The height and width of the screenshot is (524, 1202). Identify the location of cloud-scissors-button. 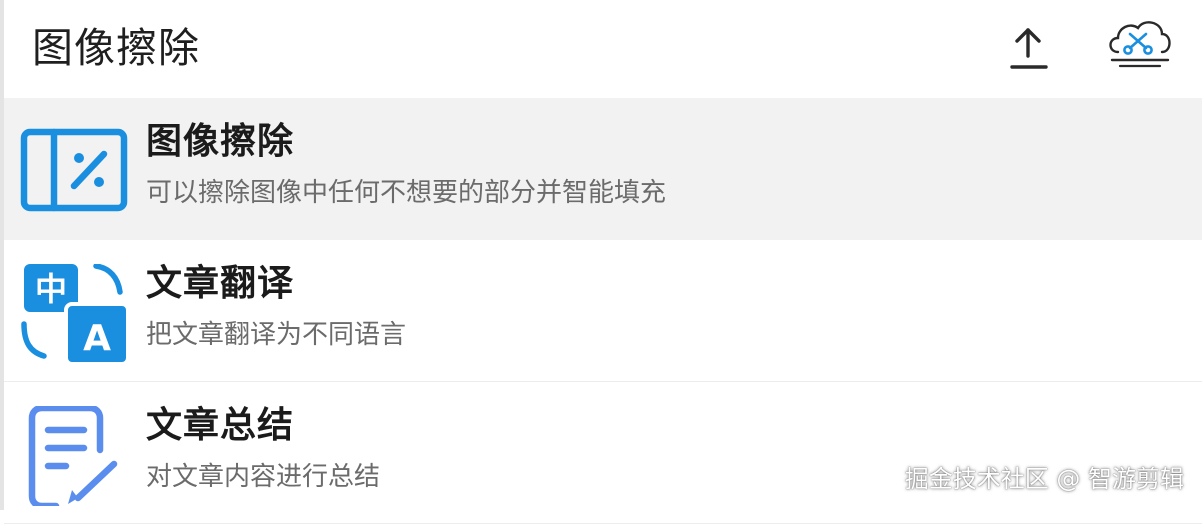
(1140, 44).